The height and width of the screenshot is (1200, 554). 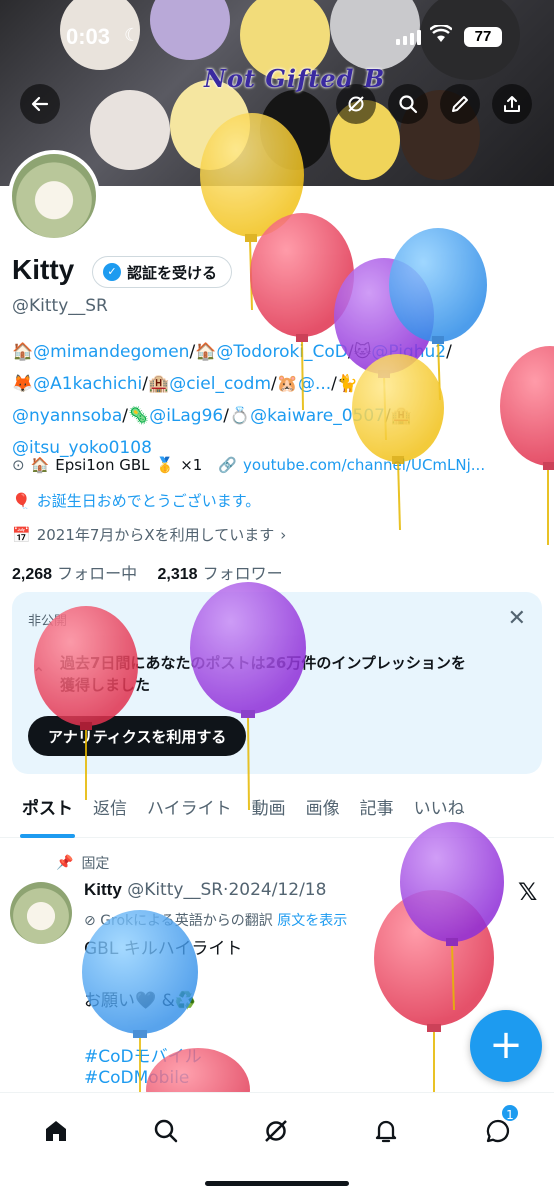 I want to click on bio-mention: @itsu_yoko0108, so click(x=82, y=448).